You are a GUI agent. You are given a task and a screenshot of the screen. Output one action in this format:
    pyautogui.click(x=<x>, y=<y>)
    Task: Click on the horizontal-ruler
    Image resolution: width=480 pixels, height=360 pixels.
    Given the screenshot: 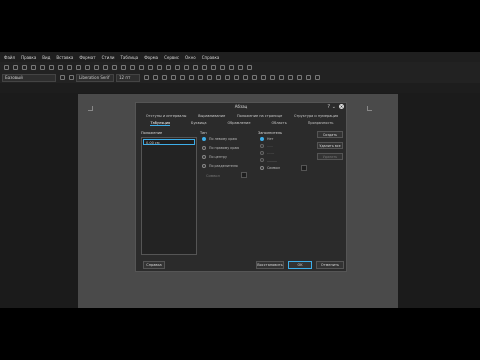 What is the action you would take?
    pyautogui.click(x=240, y=88)
    